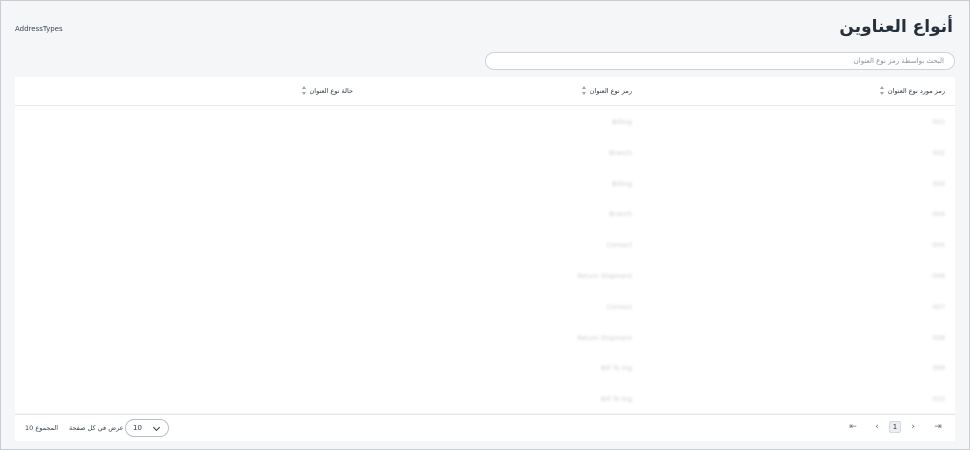  What do you see at coordinates (485, 276) in the screenshot?
I see `table-row: 006 Return Shipment` at bounding box center [485, 276].